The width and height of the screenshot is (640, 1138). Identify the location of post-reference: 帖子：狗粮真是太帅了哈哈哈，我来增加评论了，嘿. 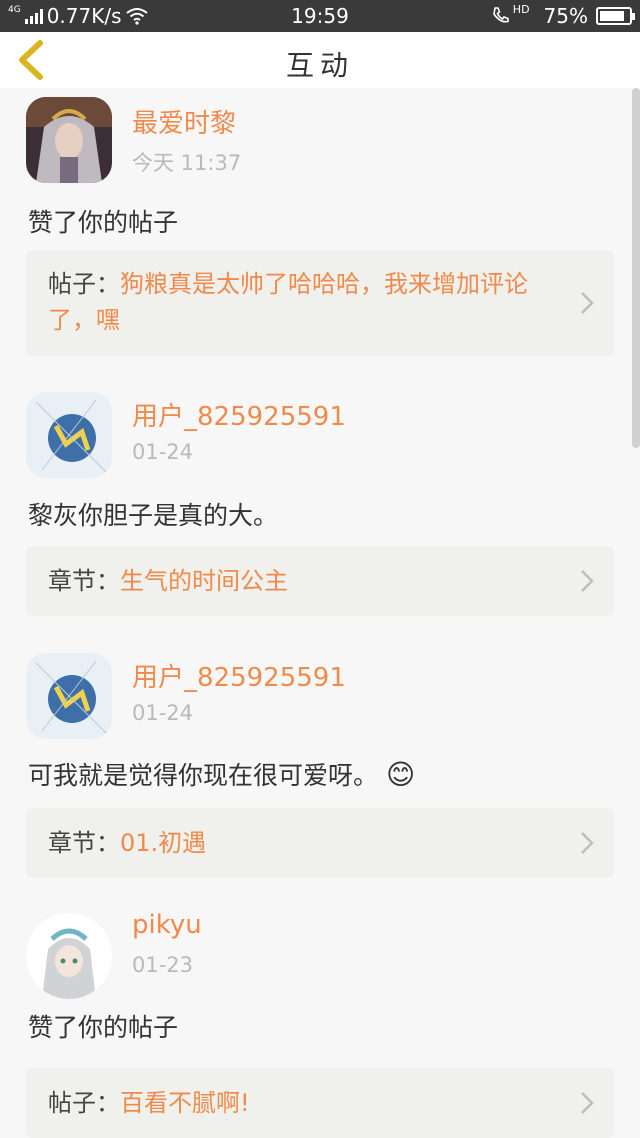
(320, 303).